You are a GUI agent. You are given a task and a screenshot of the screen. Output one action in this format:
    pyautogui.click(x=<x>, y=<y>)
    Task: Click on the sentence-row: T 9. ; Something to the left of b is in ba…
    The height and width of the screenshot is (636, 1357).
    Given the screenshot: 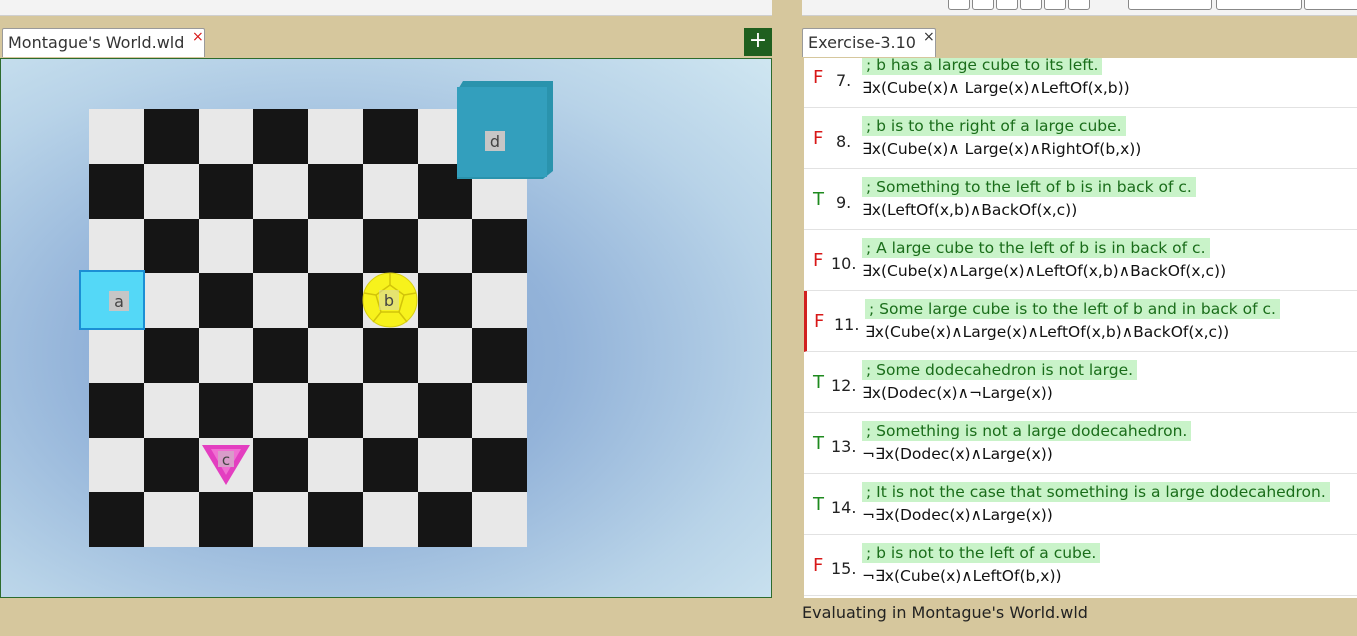 What is the action you would take?
    pyautogui.click(x=1080, y=199)
    